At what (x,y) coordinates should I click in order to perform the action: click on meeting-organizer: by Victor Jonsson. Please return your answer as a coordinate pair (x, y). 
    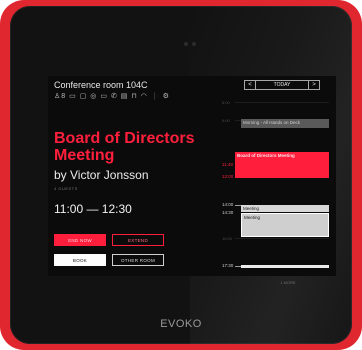
    Looking at the image, I should click on (101, 175).